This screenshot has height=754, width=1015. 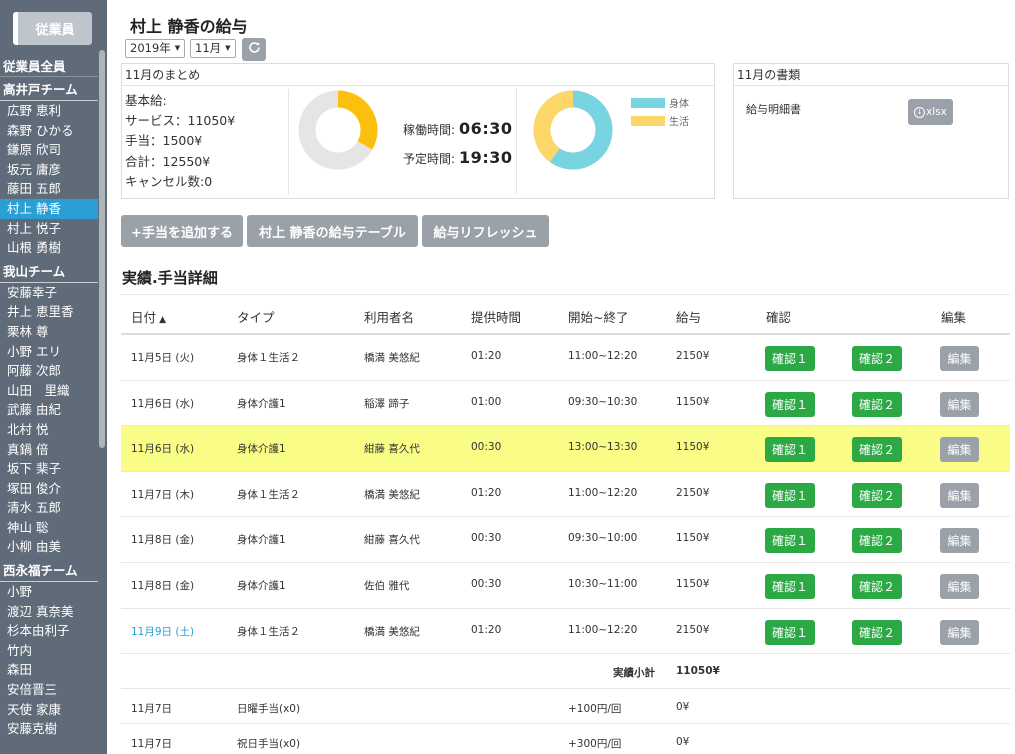 What do you see at coordinates (269, 744) in the screenshot?
I see `cell-type: 祝日手当(x0)` at bounding box center [269, 744].